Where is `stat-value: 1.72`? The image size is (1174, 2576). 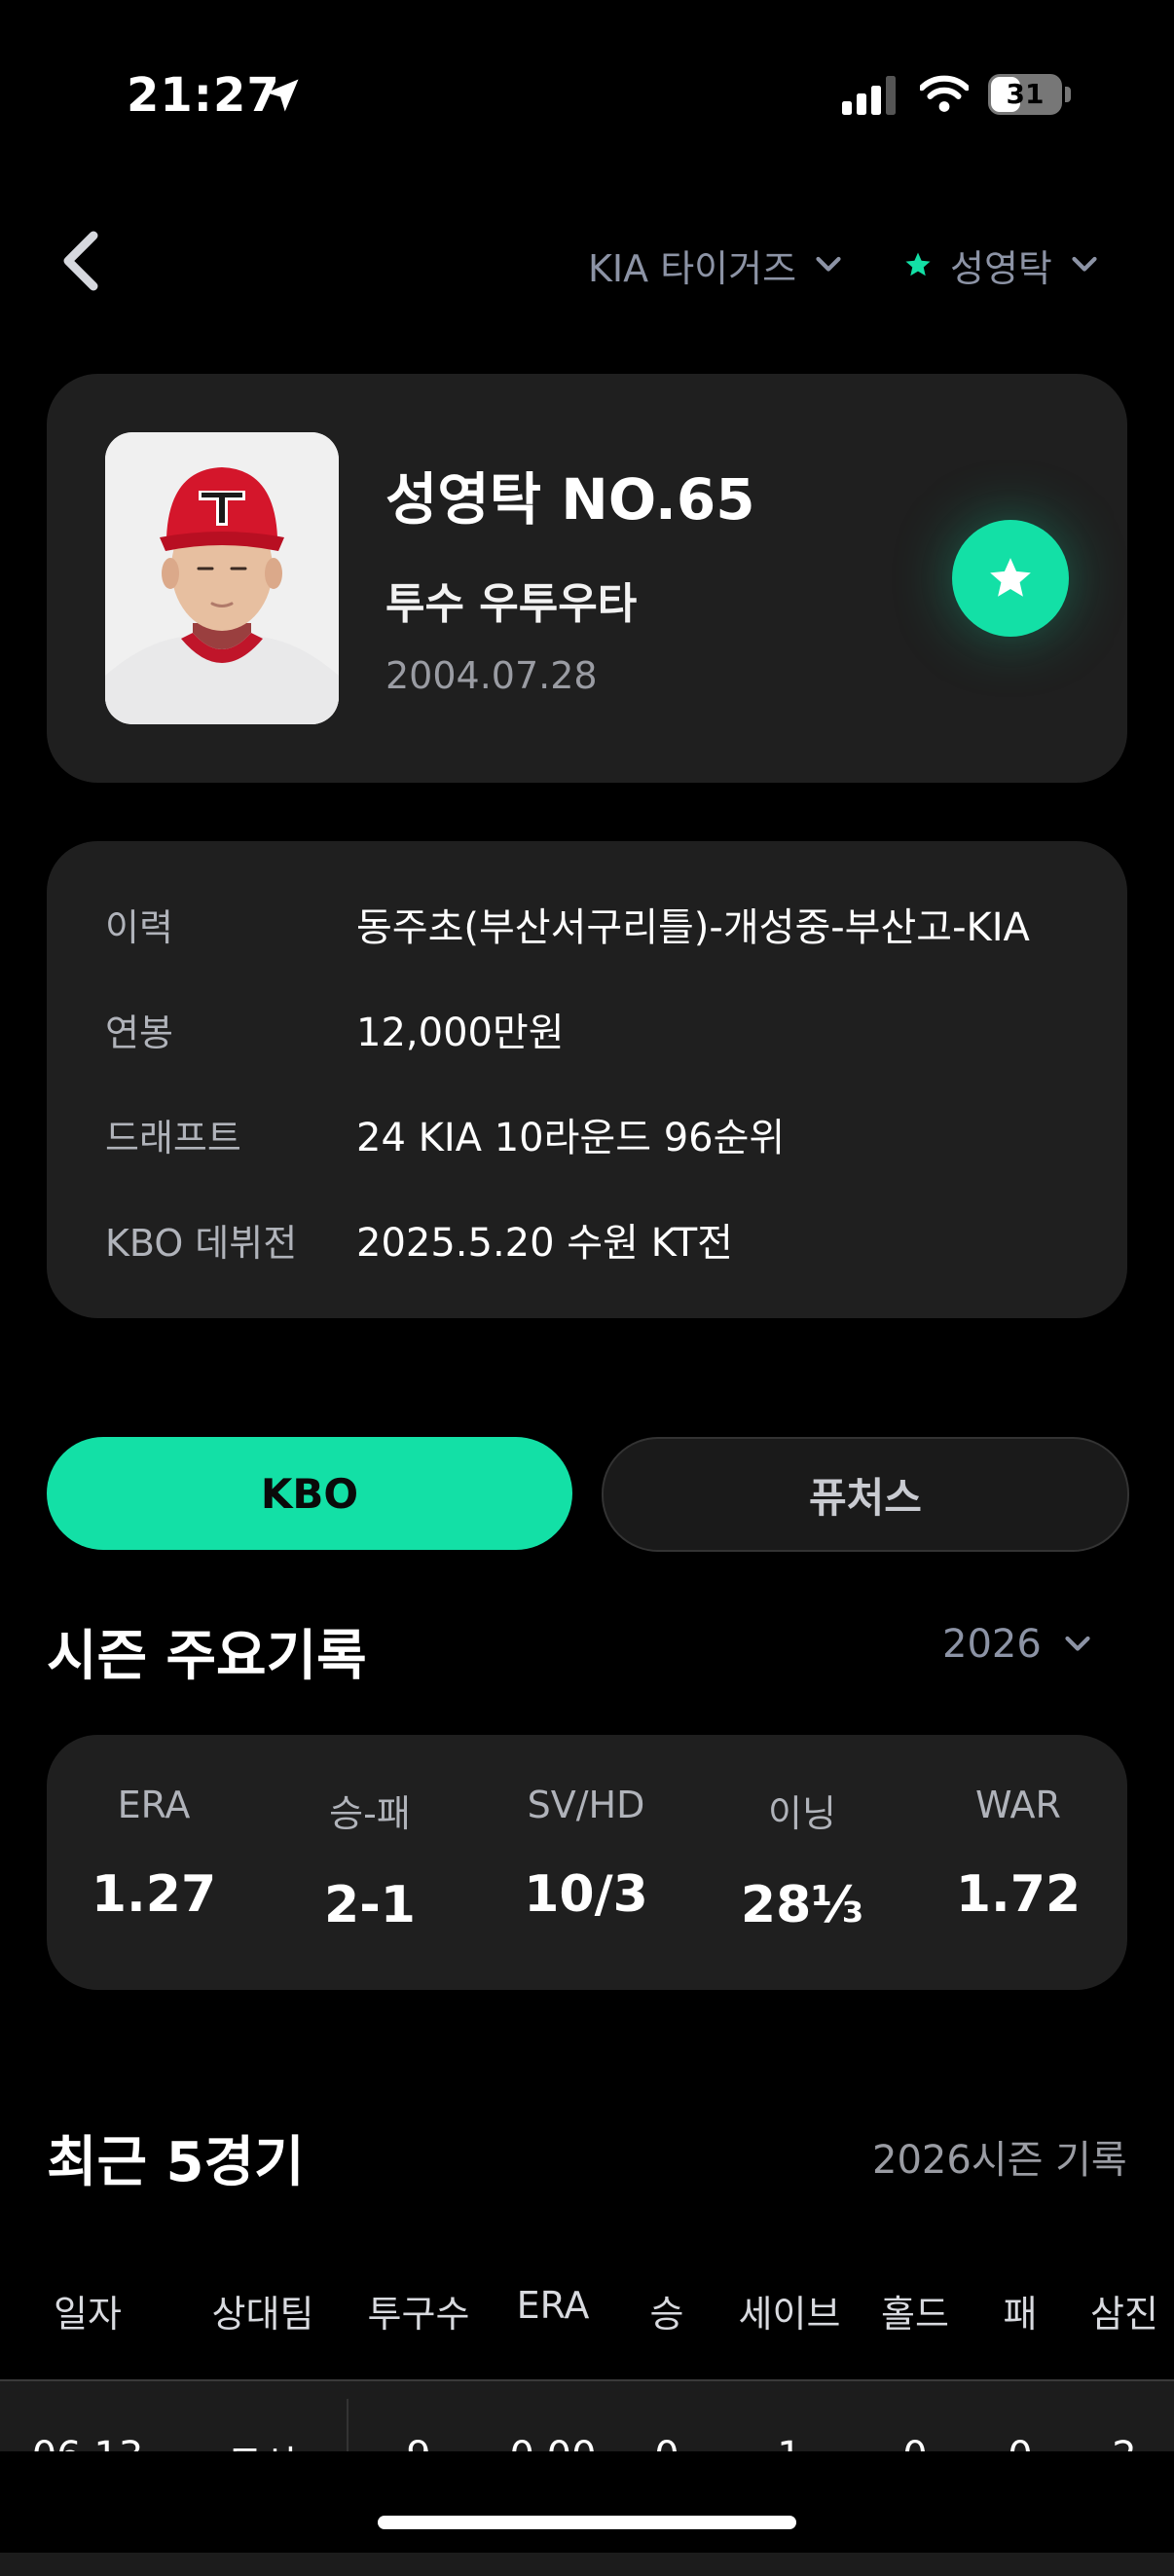 stat-value: 1.72 is located at coordinates (1018, 1894).